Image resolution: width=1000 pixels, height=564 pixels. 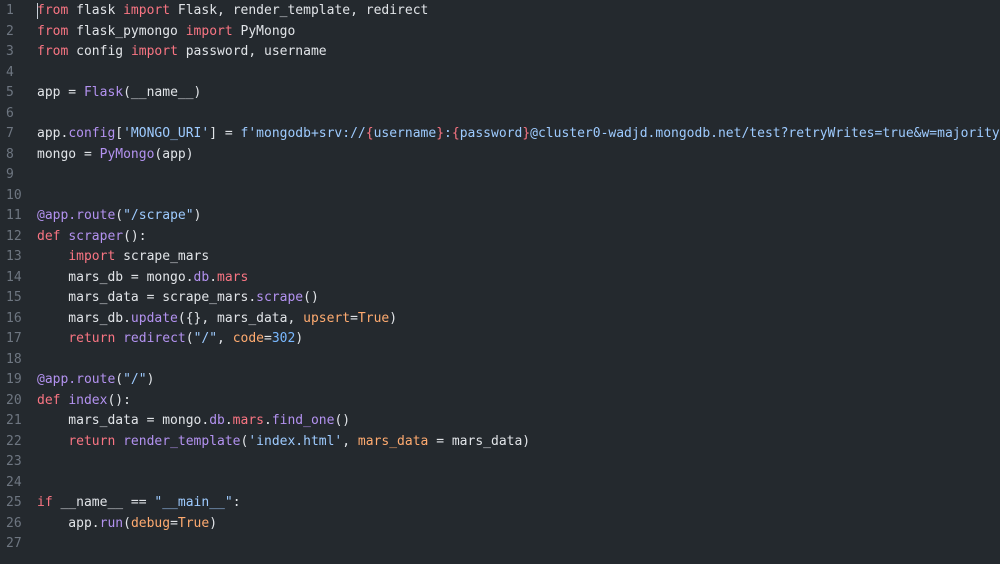 I want to click on code-token: "__main__", so click(x=193, y=503).